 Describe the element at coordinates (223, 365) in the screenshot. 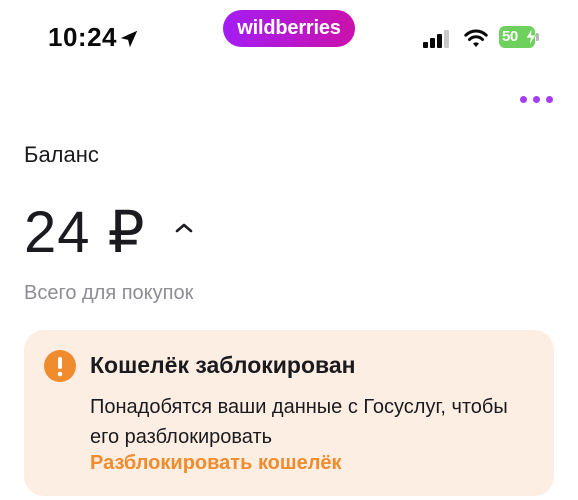

I see `alert-title: Кошелёк заблокирован` at that location.